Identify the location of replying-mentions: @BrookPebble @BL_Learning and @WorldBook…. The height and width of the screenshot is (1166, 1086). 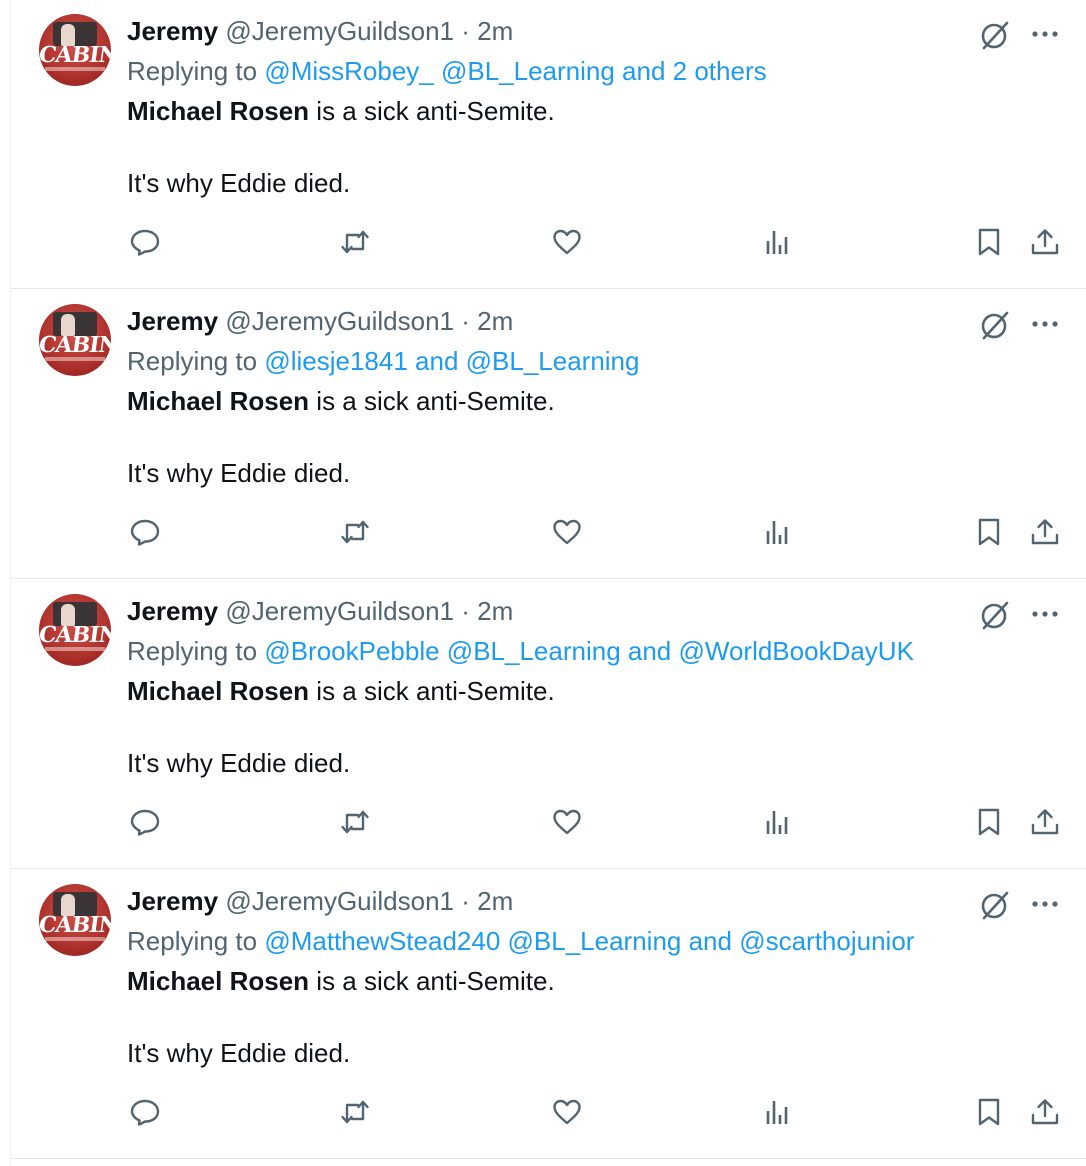
(589, 651).